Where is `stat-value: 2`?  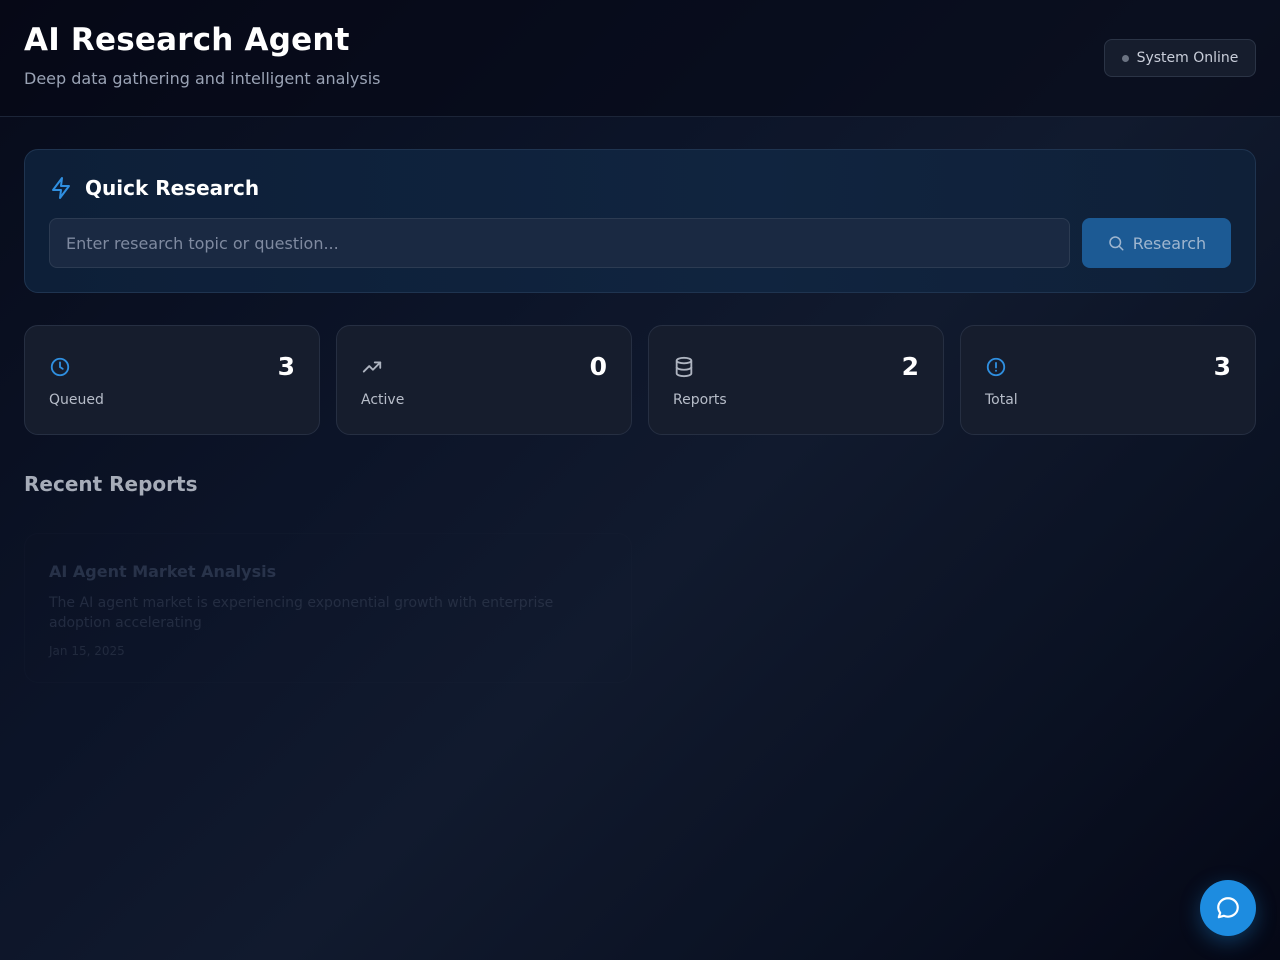
stat-value: 2 is located at coordinates (910, 366).